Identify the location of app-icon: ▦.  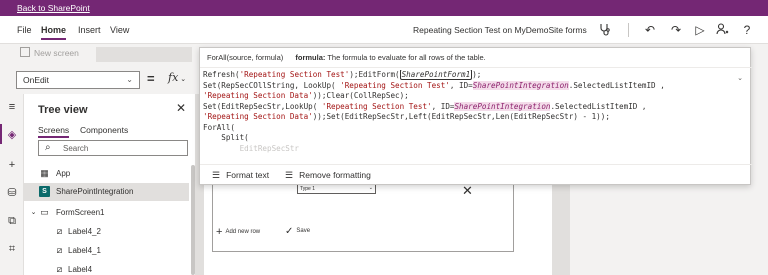
(44, 173).